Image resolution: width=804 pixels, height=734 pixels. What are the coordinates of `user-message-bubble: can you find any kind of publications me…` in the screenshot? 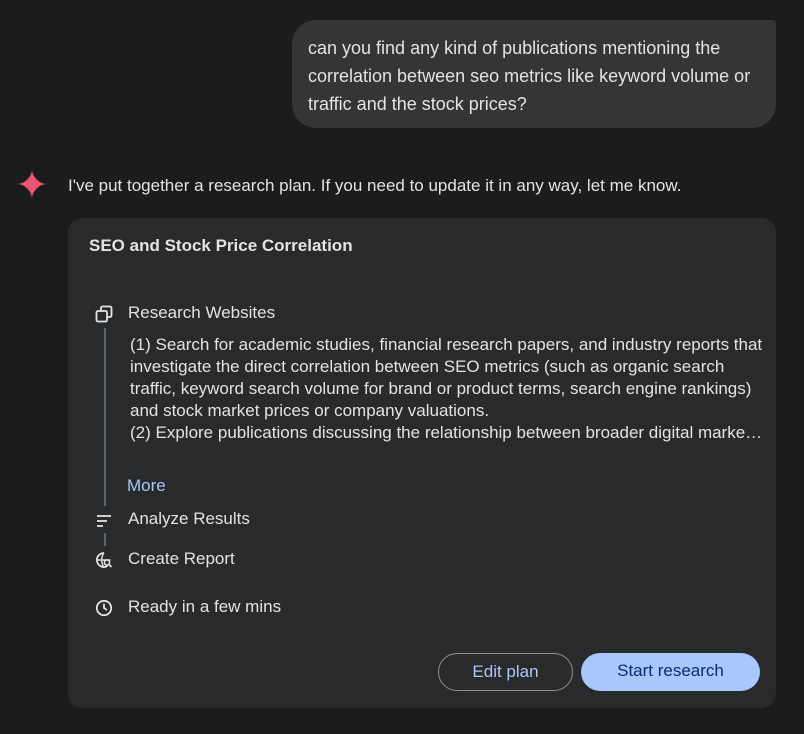 It's located at (534, 74).